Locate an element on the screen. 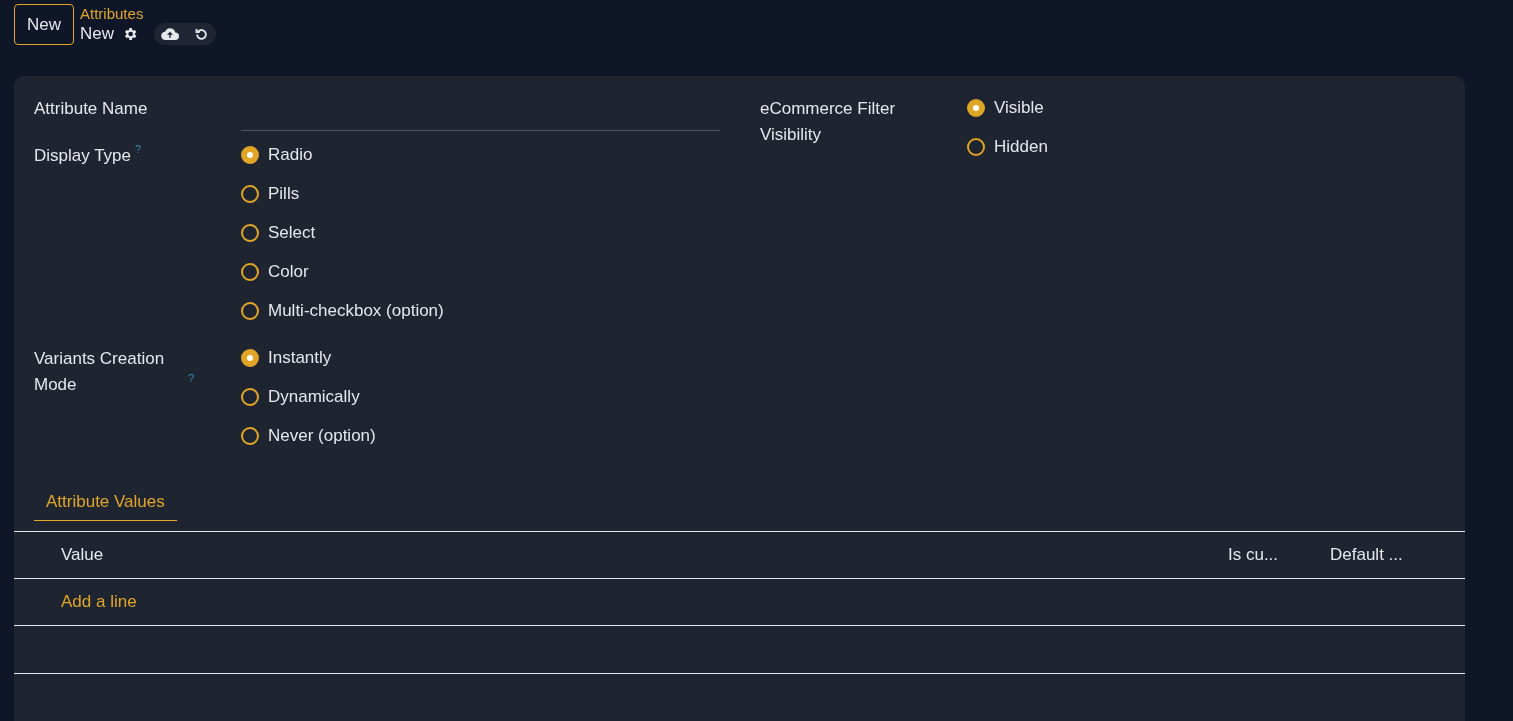 The width and height of the screenshot is (1513, 721). radio-label: Dynamically is located at coordinates (314, 396).